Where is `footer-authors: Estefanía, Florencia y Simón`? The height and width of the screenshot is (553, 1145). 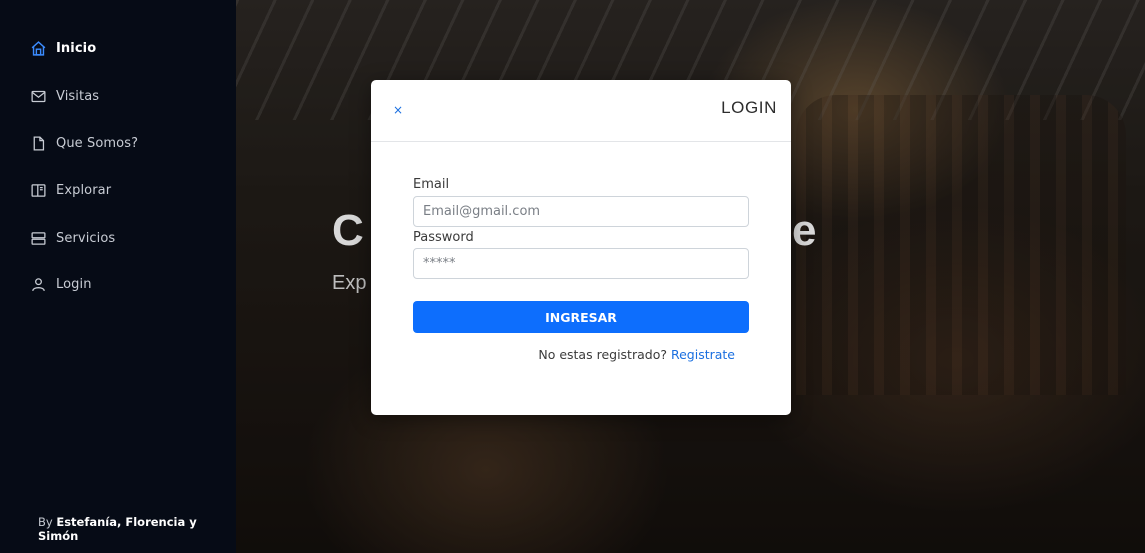 footer-authors: Estefanía, Florencia y Simón is located at coordinates (117, 529).